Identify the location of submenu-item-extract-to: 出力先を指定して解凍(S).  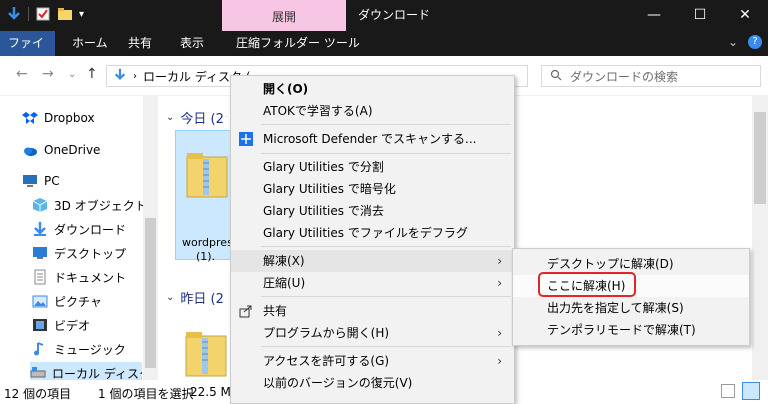
(631, 308).